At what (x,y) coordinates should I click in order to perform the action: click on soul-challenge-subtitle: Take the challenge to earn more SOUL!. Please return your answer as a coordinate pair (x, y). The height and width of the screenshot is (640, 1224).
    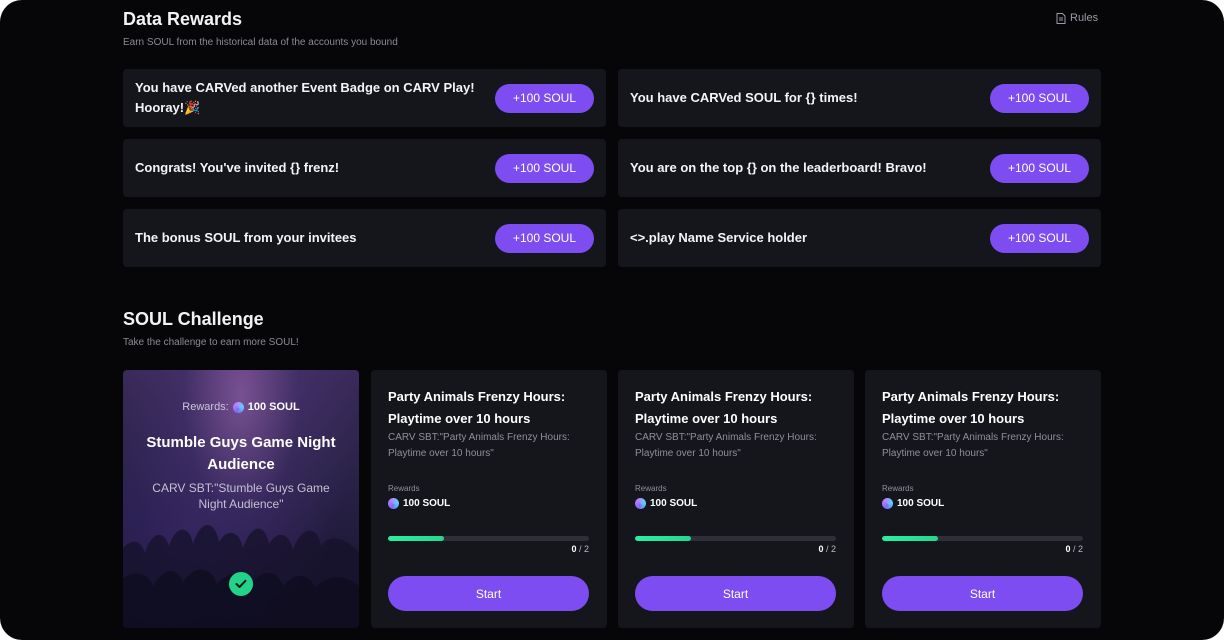
    Looking at the image, I should click on (211, 342).